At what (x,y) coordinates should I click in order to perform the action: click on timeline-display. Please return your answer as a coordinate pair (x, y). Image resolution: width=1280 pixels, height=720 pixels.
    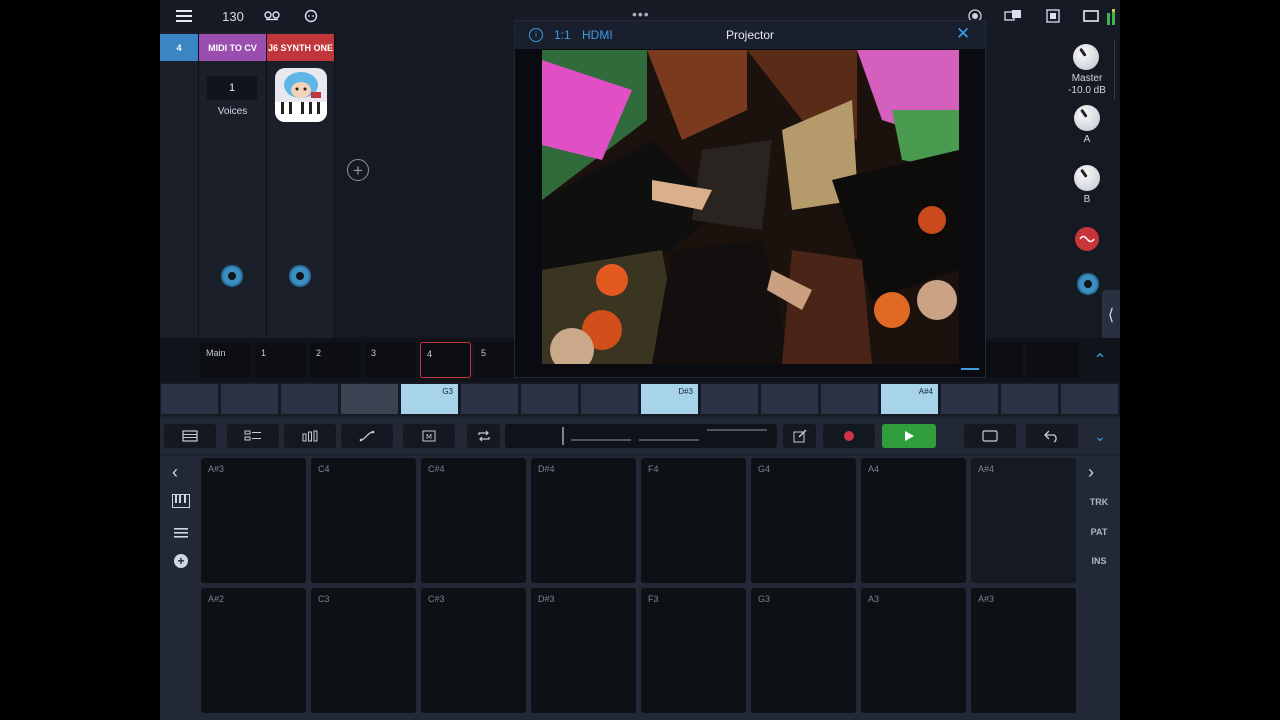
    Looking at the image, I should click on (641, 436).